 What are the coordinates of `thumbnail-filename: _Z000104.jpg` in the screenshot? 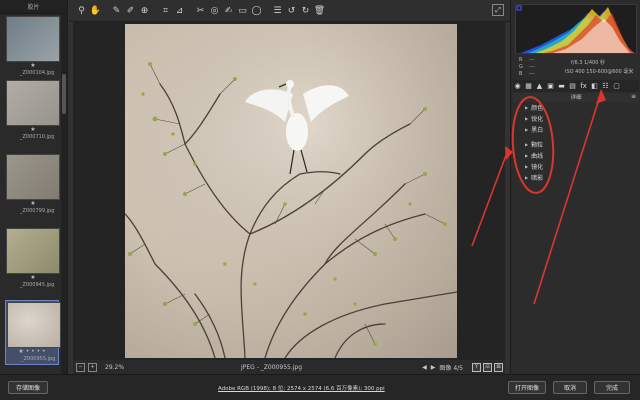 It's located at (37, 73).